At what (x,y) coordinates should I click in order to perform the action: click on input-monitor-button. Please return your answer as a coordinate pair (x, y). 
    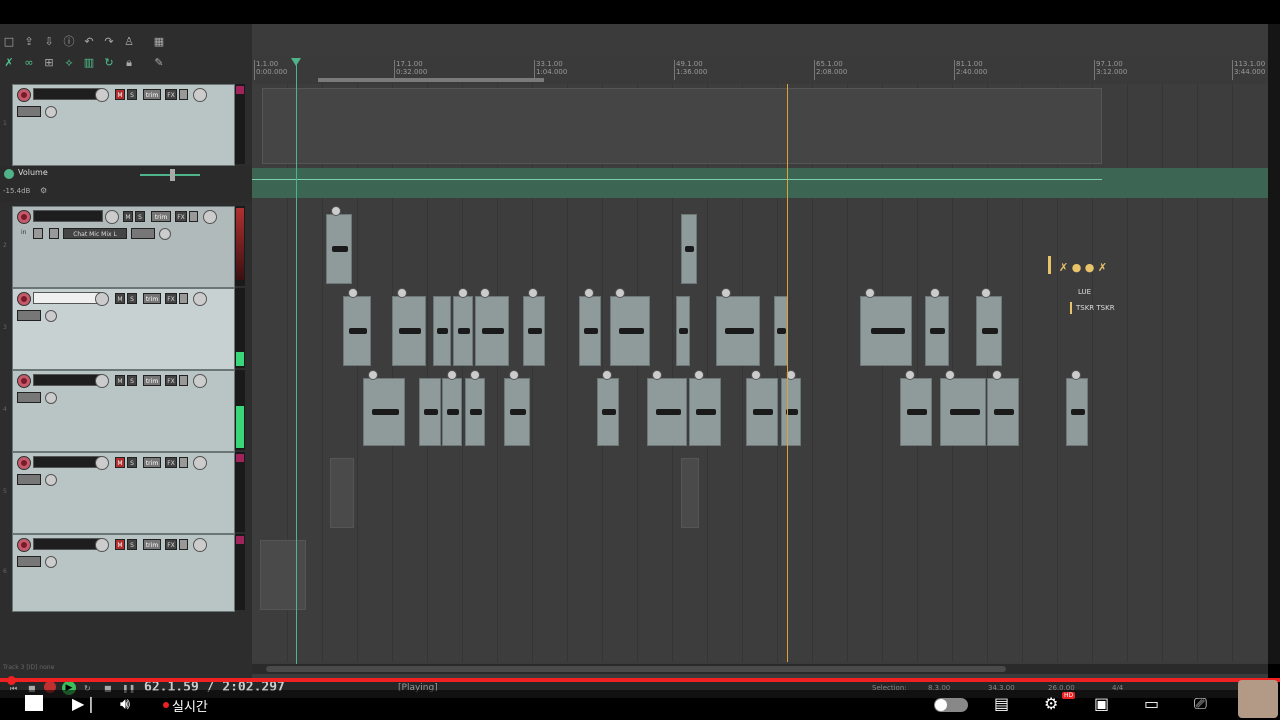
    Looking at the image, I should click on (38, 233).